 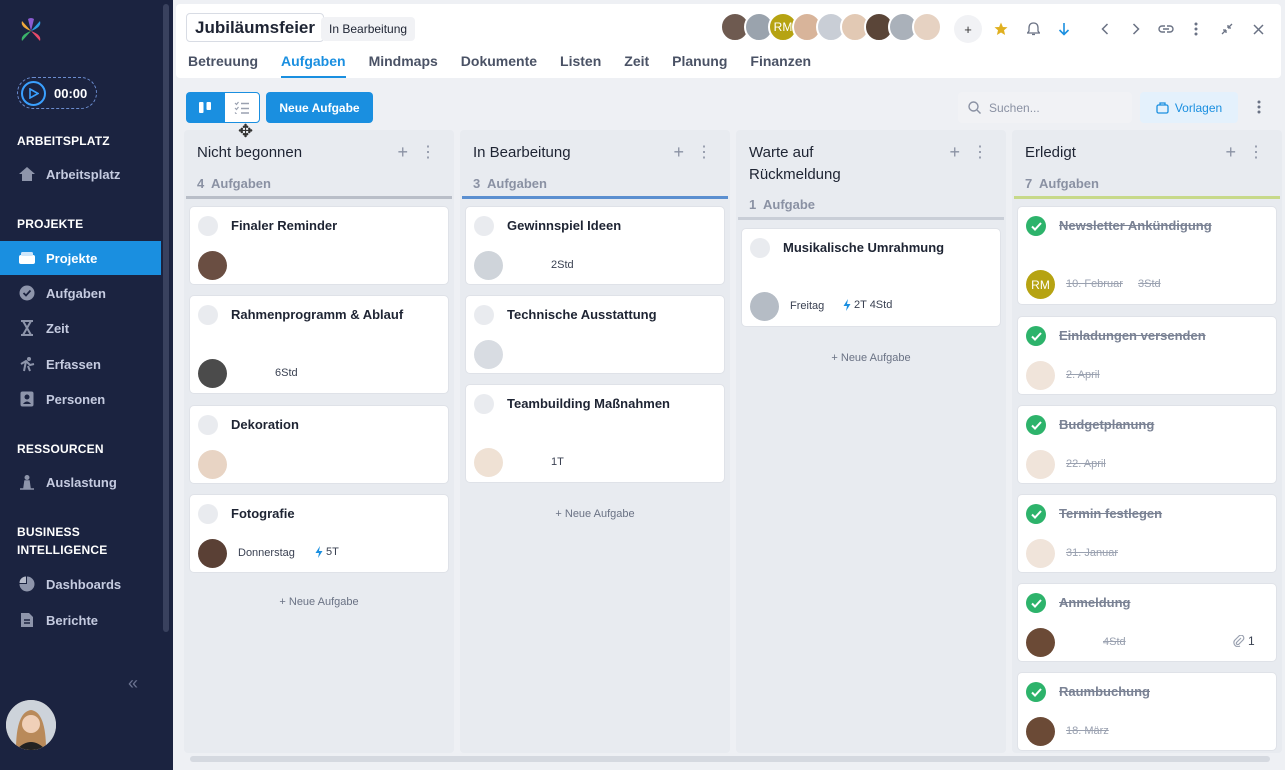 What do you see at coordinates (313, 64) in the screenshot?
I see `tab-aufgaben: Aufgaben` at bounding box center [313, 64].